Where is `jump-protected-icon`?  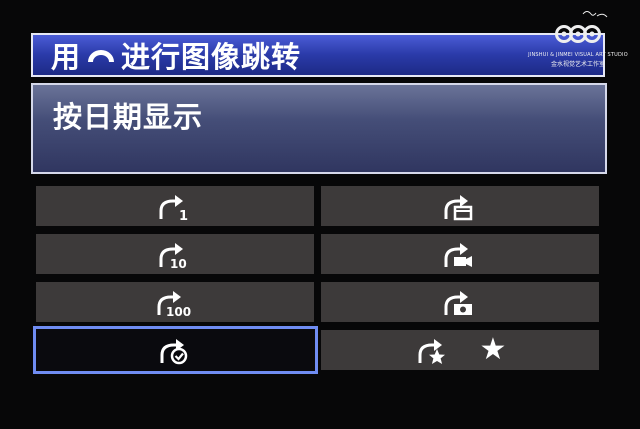 jump-protected-icon is located at coordinates (173, 352).